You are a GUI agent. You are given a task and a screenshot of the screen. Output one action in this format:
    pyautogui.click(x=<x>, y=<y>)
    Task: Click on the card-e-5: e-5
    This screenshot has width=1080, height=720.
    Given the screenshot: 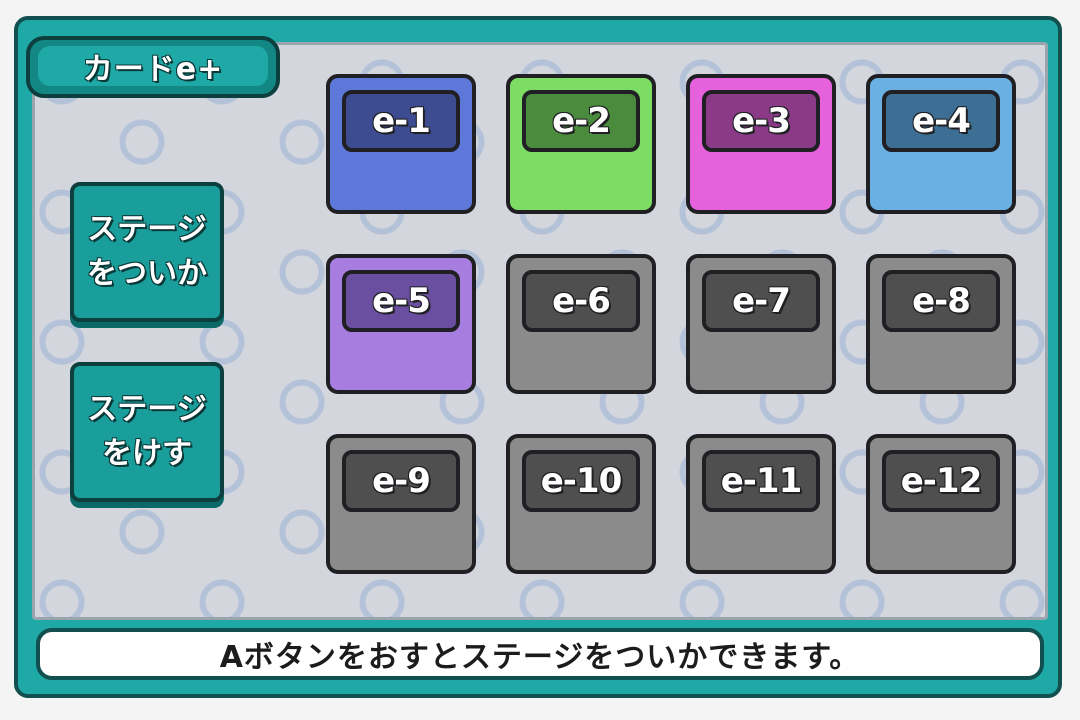 What is the action you would take?
    pyautogui.click(x=401, y=324)
    